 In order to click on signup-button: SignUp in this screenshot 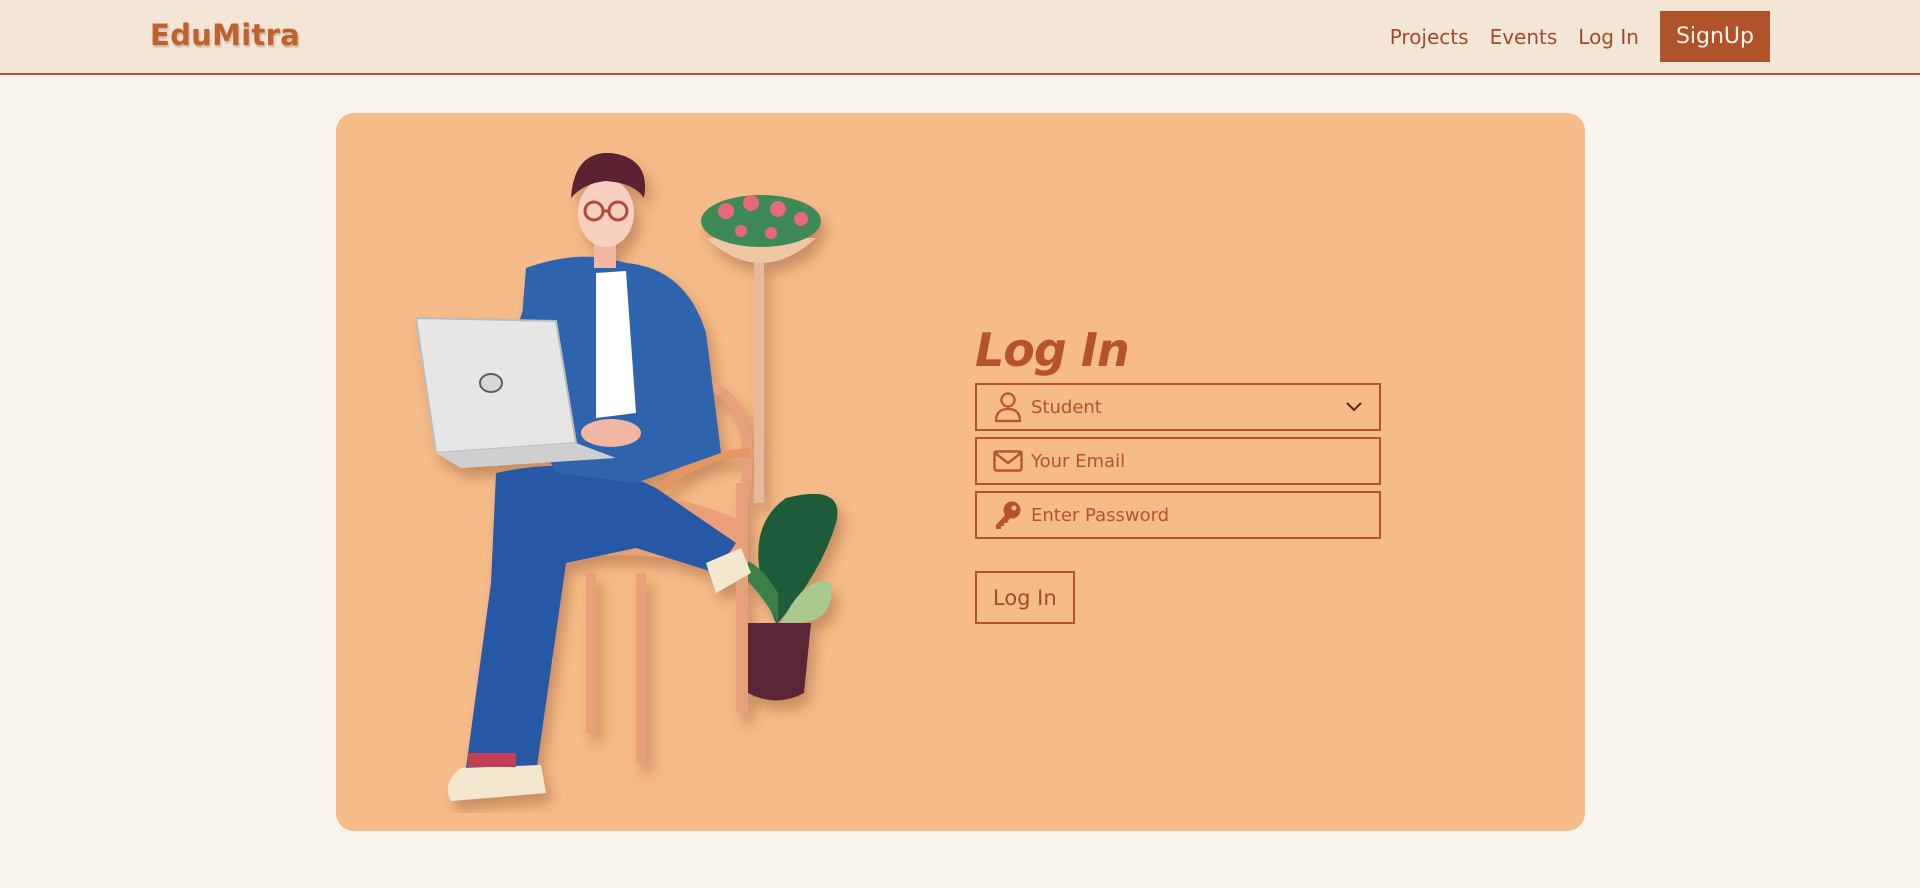, I will do `click(1714, 36)`.